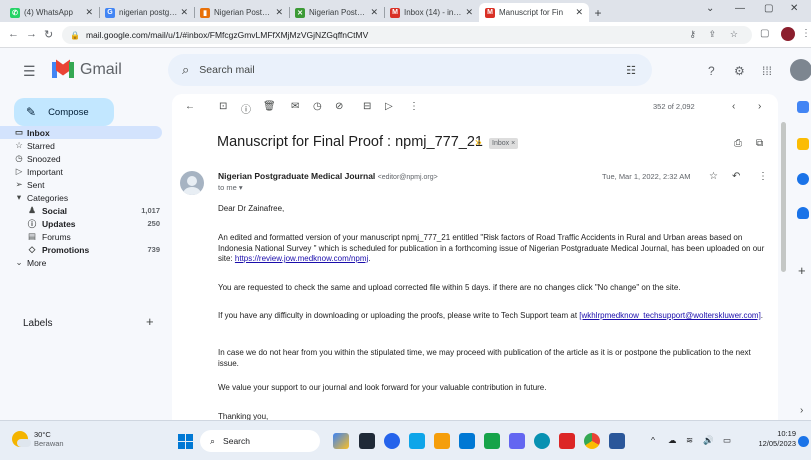  I want to click on sidebar-item-forums: ▤ Forums, so click(83, 236).